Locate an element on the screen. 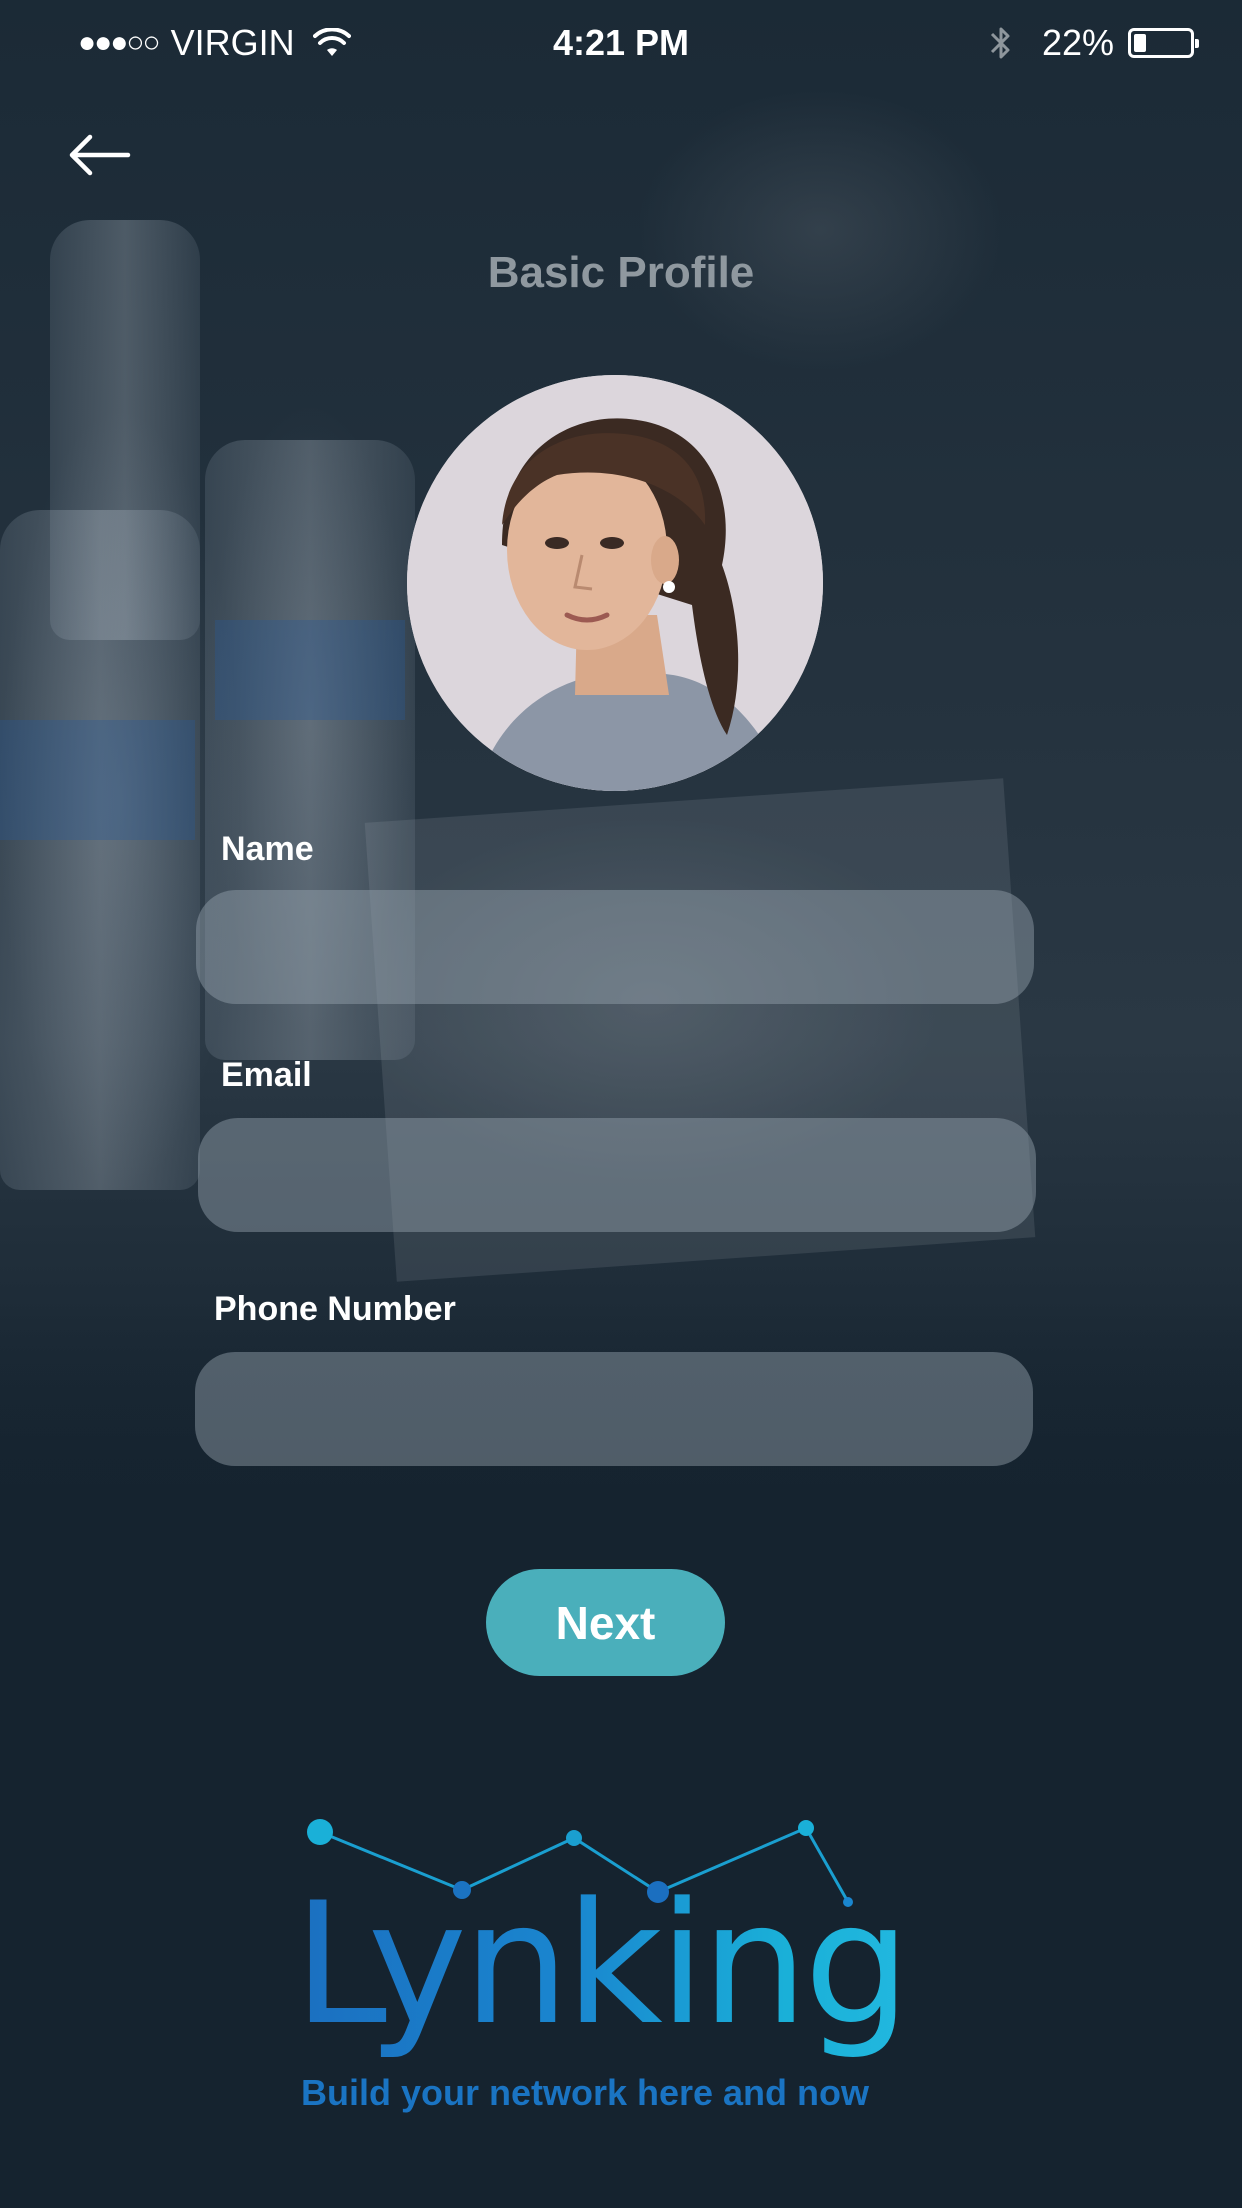 Image resolution: width=1242 pixels, height=2208 pixels. battery-percent: 22% is located at coordinates (1077, 42).